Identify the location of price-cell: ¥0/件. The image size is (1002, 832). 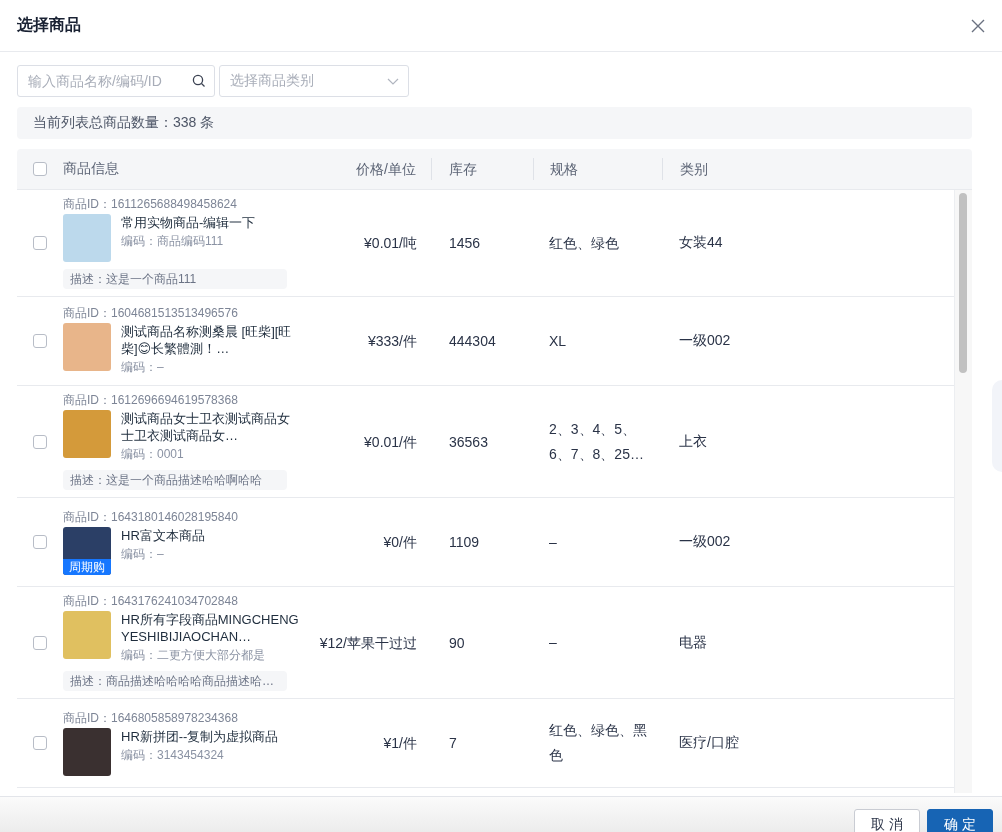
(400, 542).